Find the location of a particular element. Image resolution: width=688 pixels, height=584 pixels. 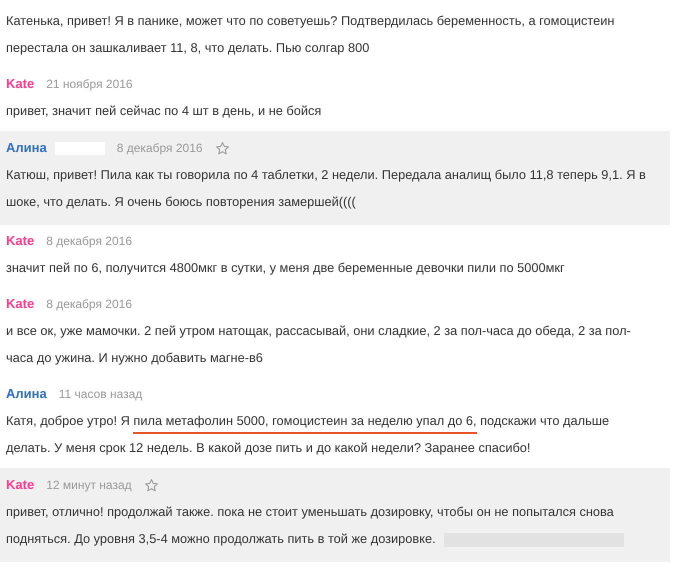

comment-text: Катенька, привет! Я в панике, может что по советуешь? Подтвердилась беременность, а гомоцистеин перестала он зашкаливает 11, 8, что делать. Пью солгар 800 is located at coordinates (311, 34).